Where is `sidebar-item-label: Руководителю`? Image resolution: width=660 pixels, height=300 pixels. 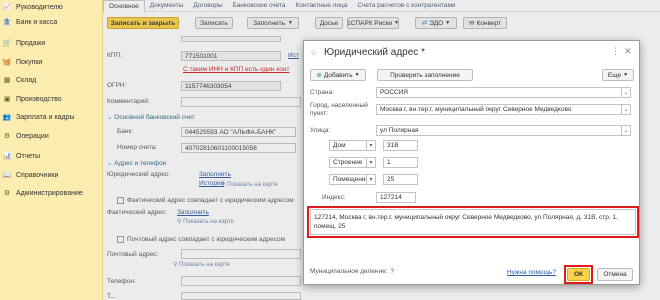
sidebar-item-label: Руководителю is located at coordinates (39, 7).